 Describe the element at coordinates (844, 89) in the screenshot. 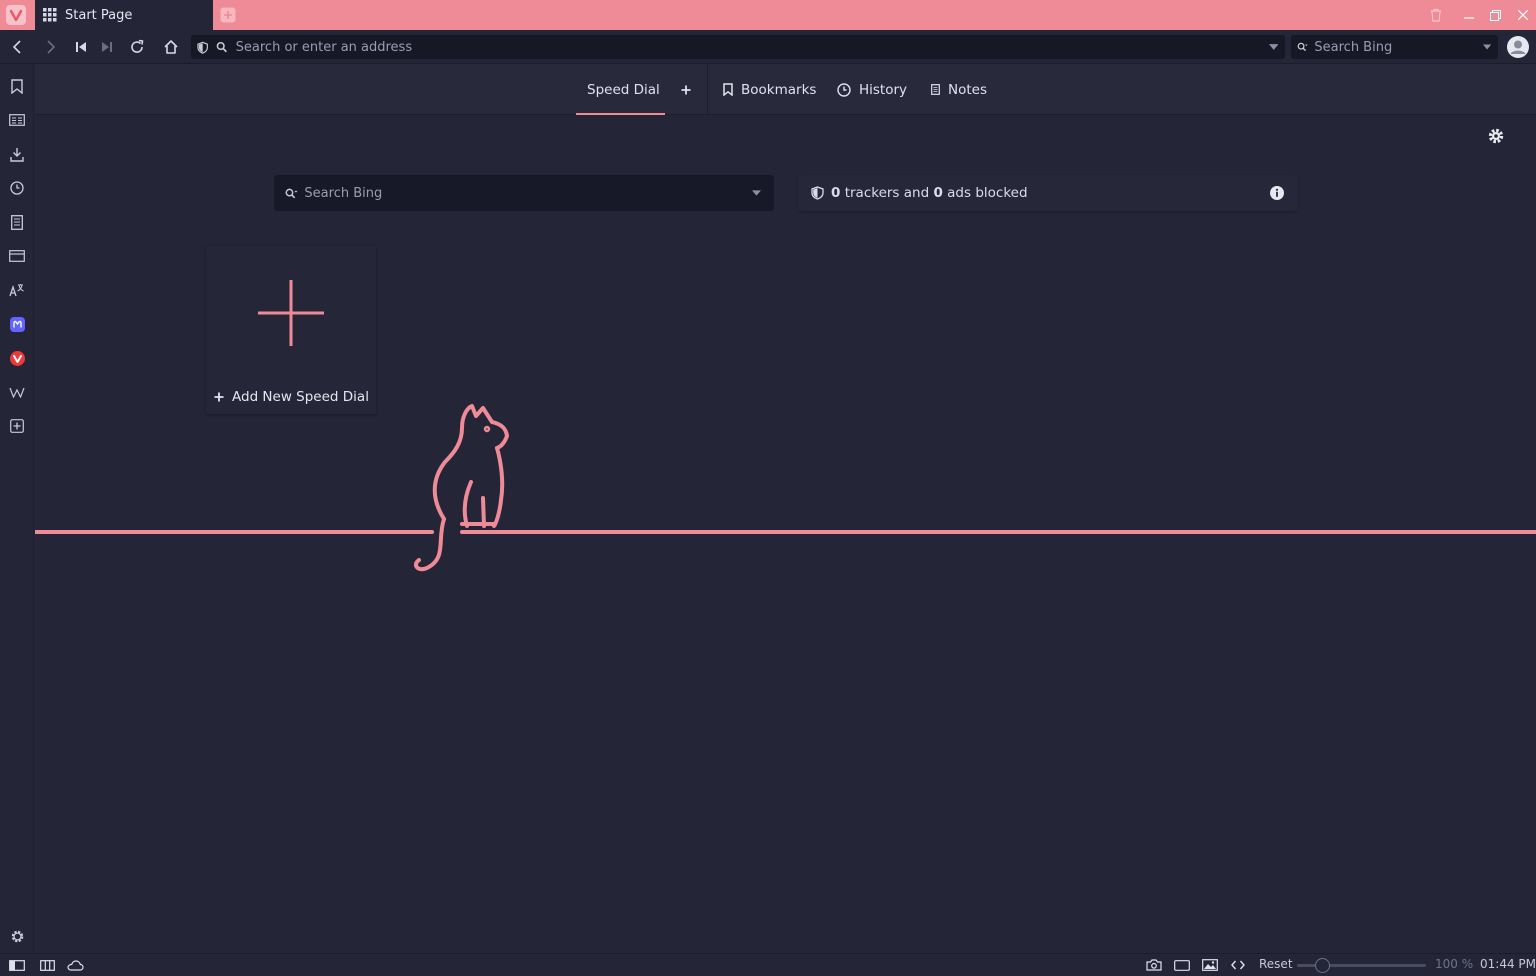

I see `clock-icon` at that location.